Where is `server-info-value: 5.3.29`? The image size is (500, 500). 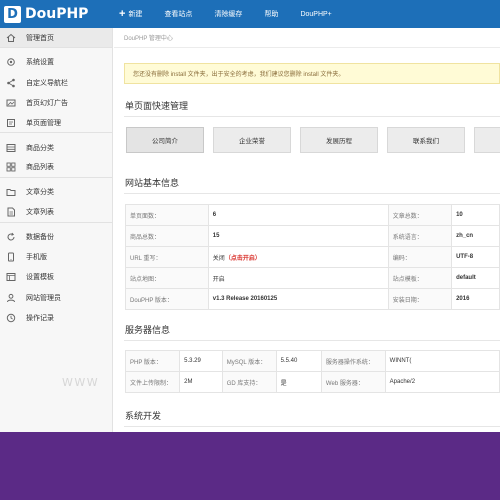 server-info-value: 5.3.29 is located at coordinates (201, 361).